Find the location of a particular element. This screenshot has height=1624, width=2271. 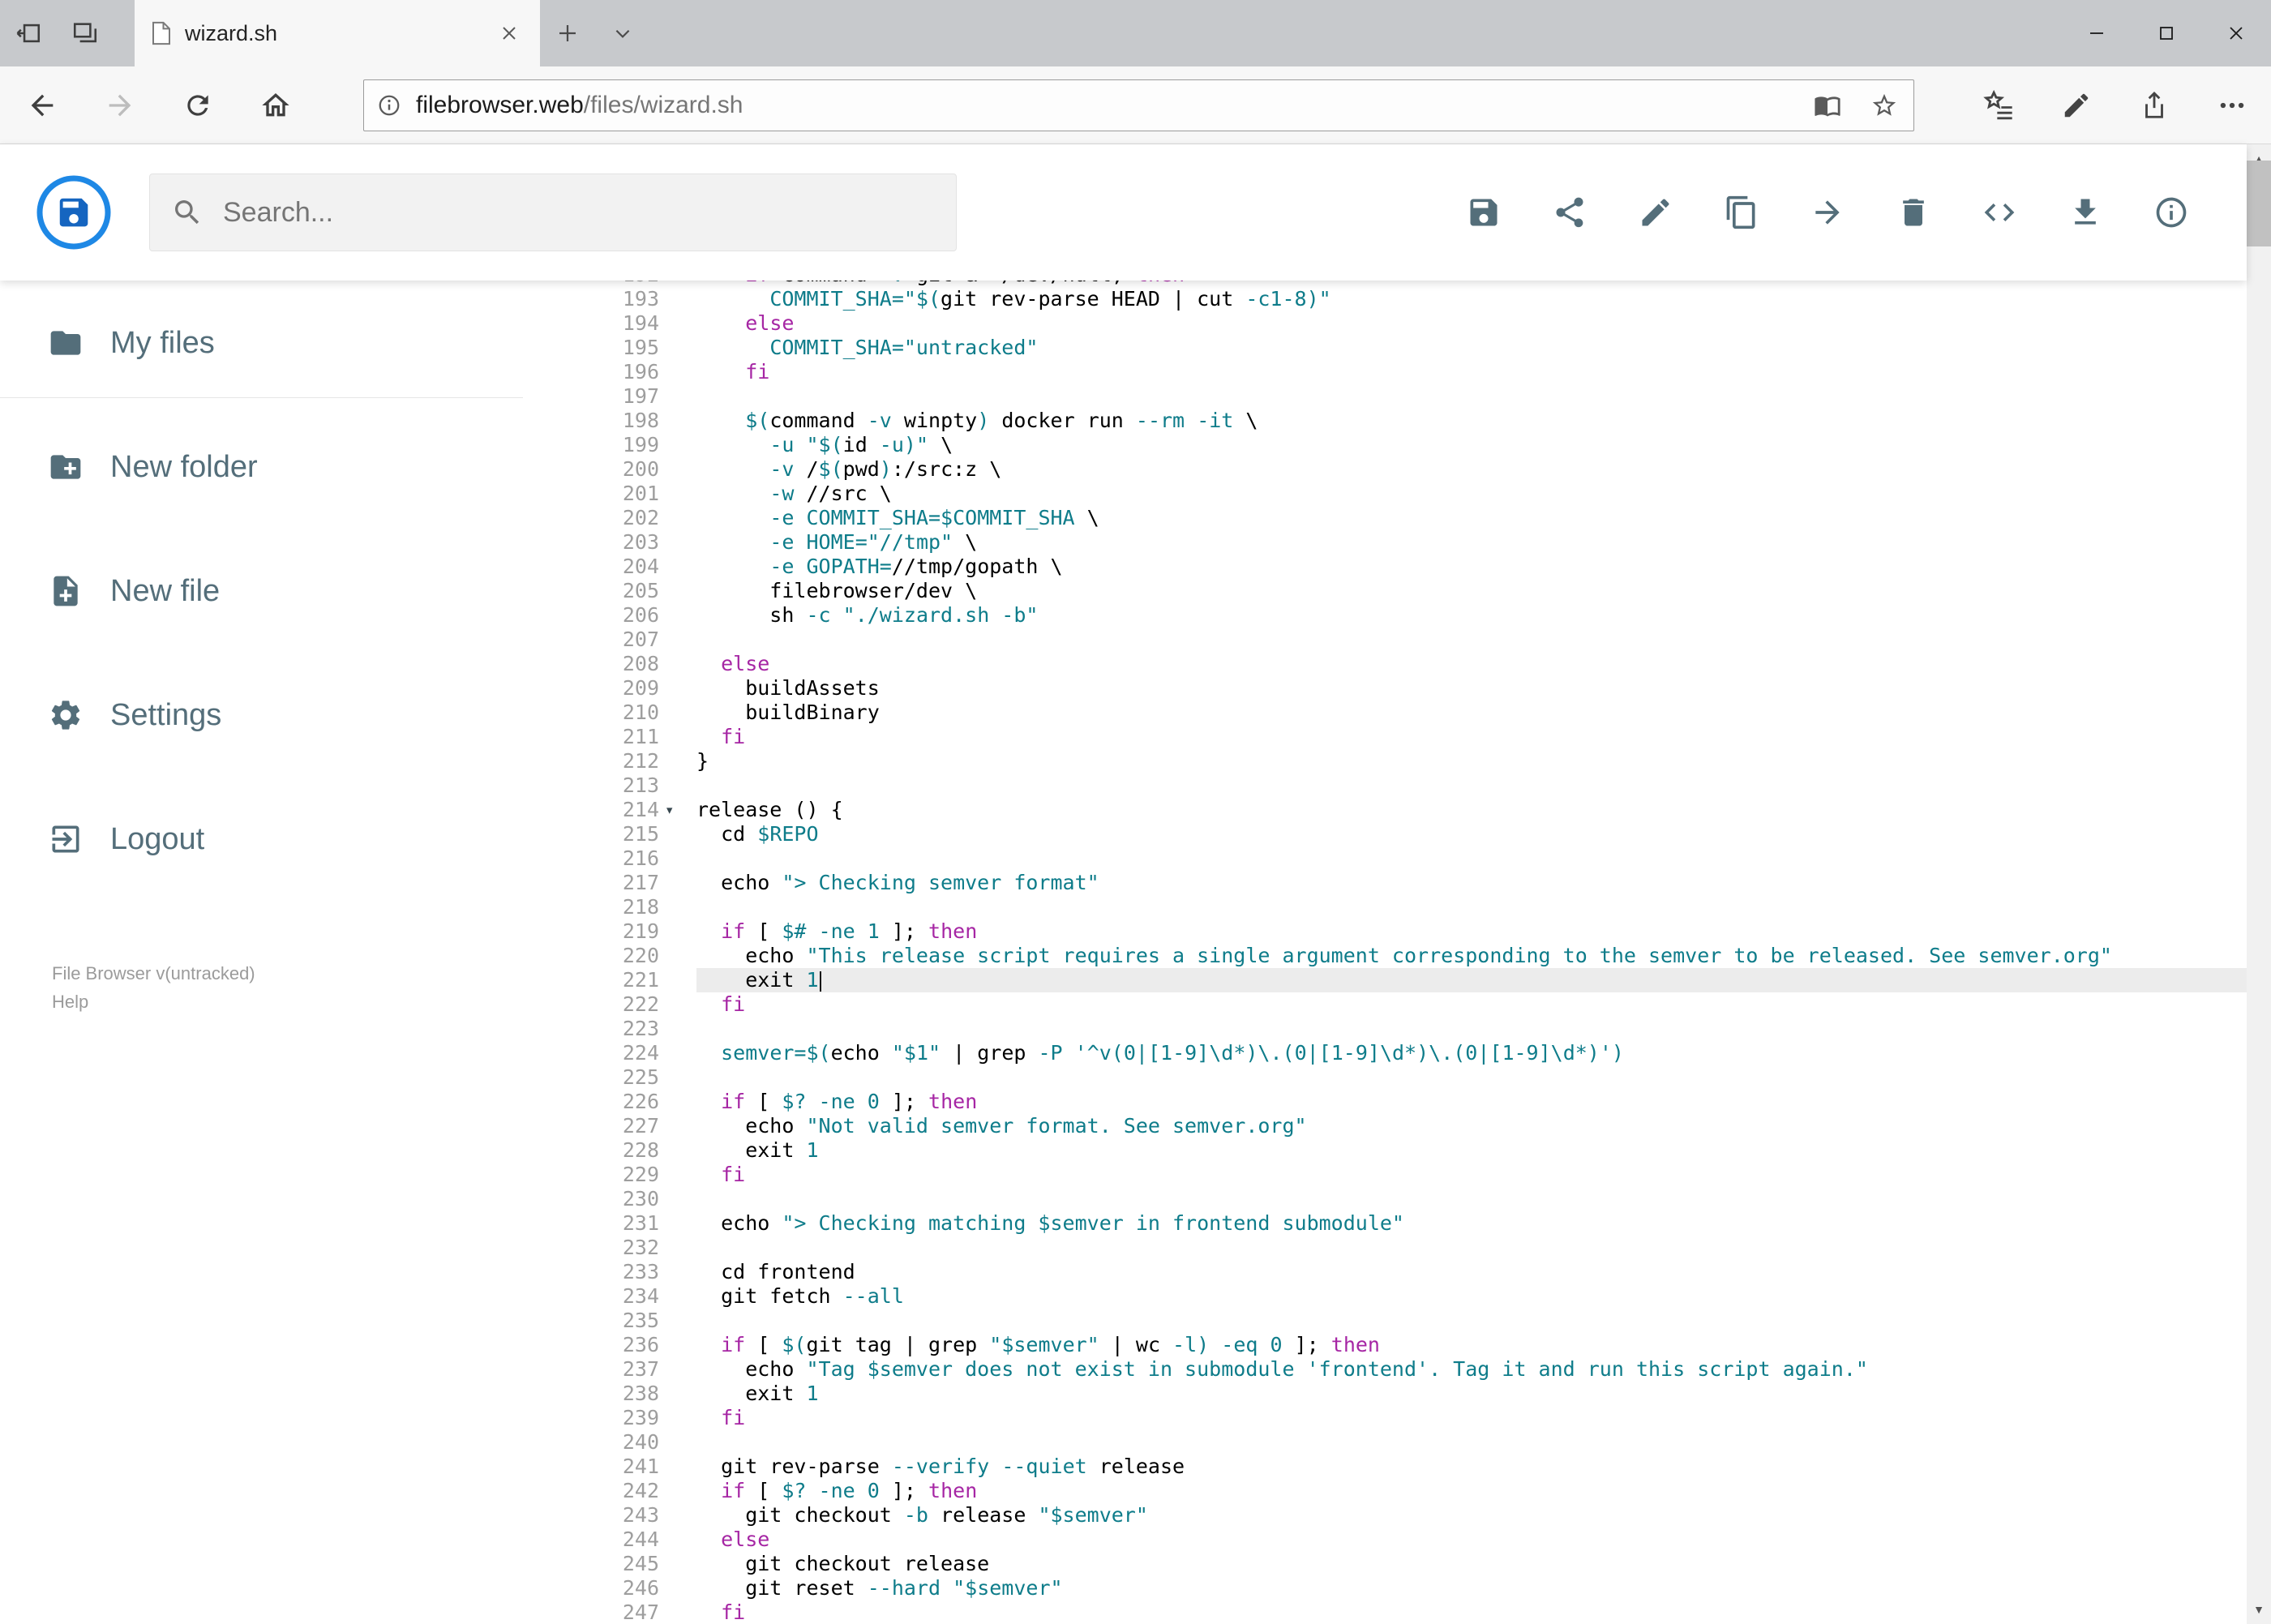

sidebar-item-new-file: New file is located at coordinates (261, 591).